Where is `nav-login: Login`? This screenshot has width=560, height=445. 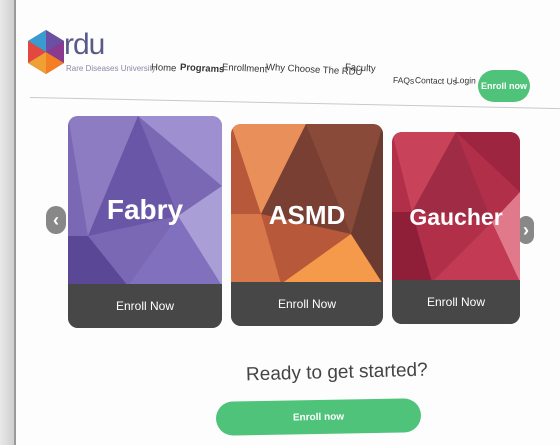 nav-login: Login is located at coordinates (465, 80).